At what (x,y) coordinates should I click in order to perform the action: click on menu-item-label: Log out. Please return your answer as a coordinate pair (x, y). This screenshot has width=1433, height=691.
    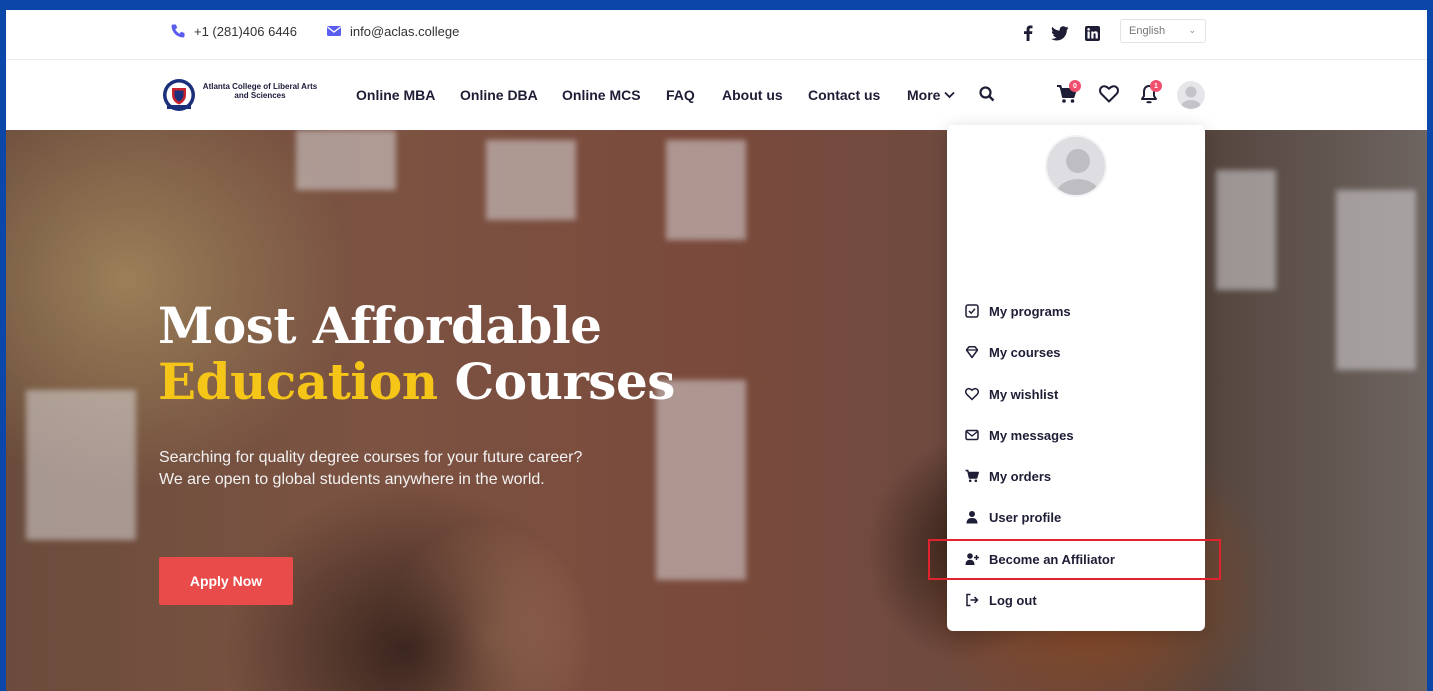
    Looking at the image, I should click on (1013, 600).